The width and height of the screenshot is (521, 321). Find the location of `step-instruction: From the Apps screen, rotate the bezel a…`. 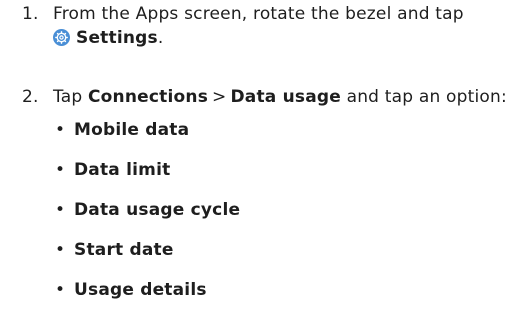

step-instruction: From the Apps screen, rotate the bezel a… is located at coordinates (258, 14).